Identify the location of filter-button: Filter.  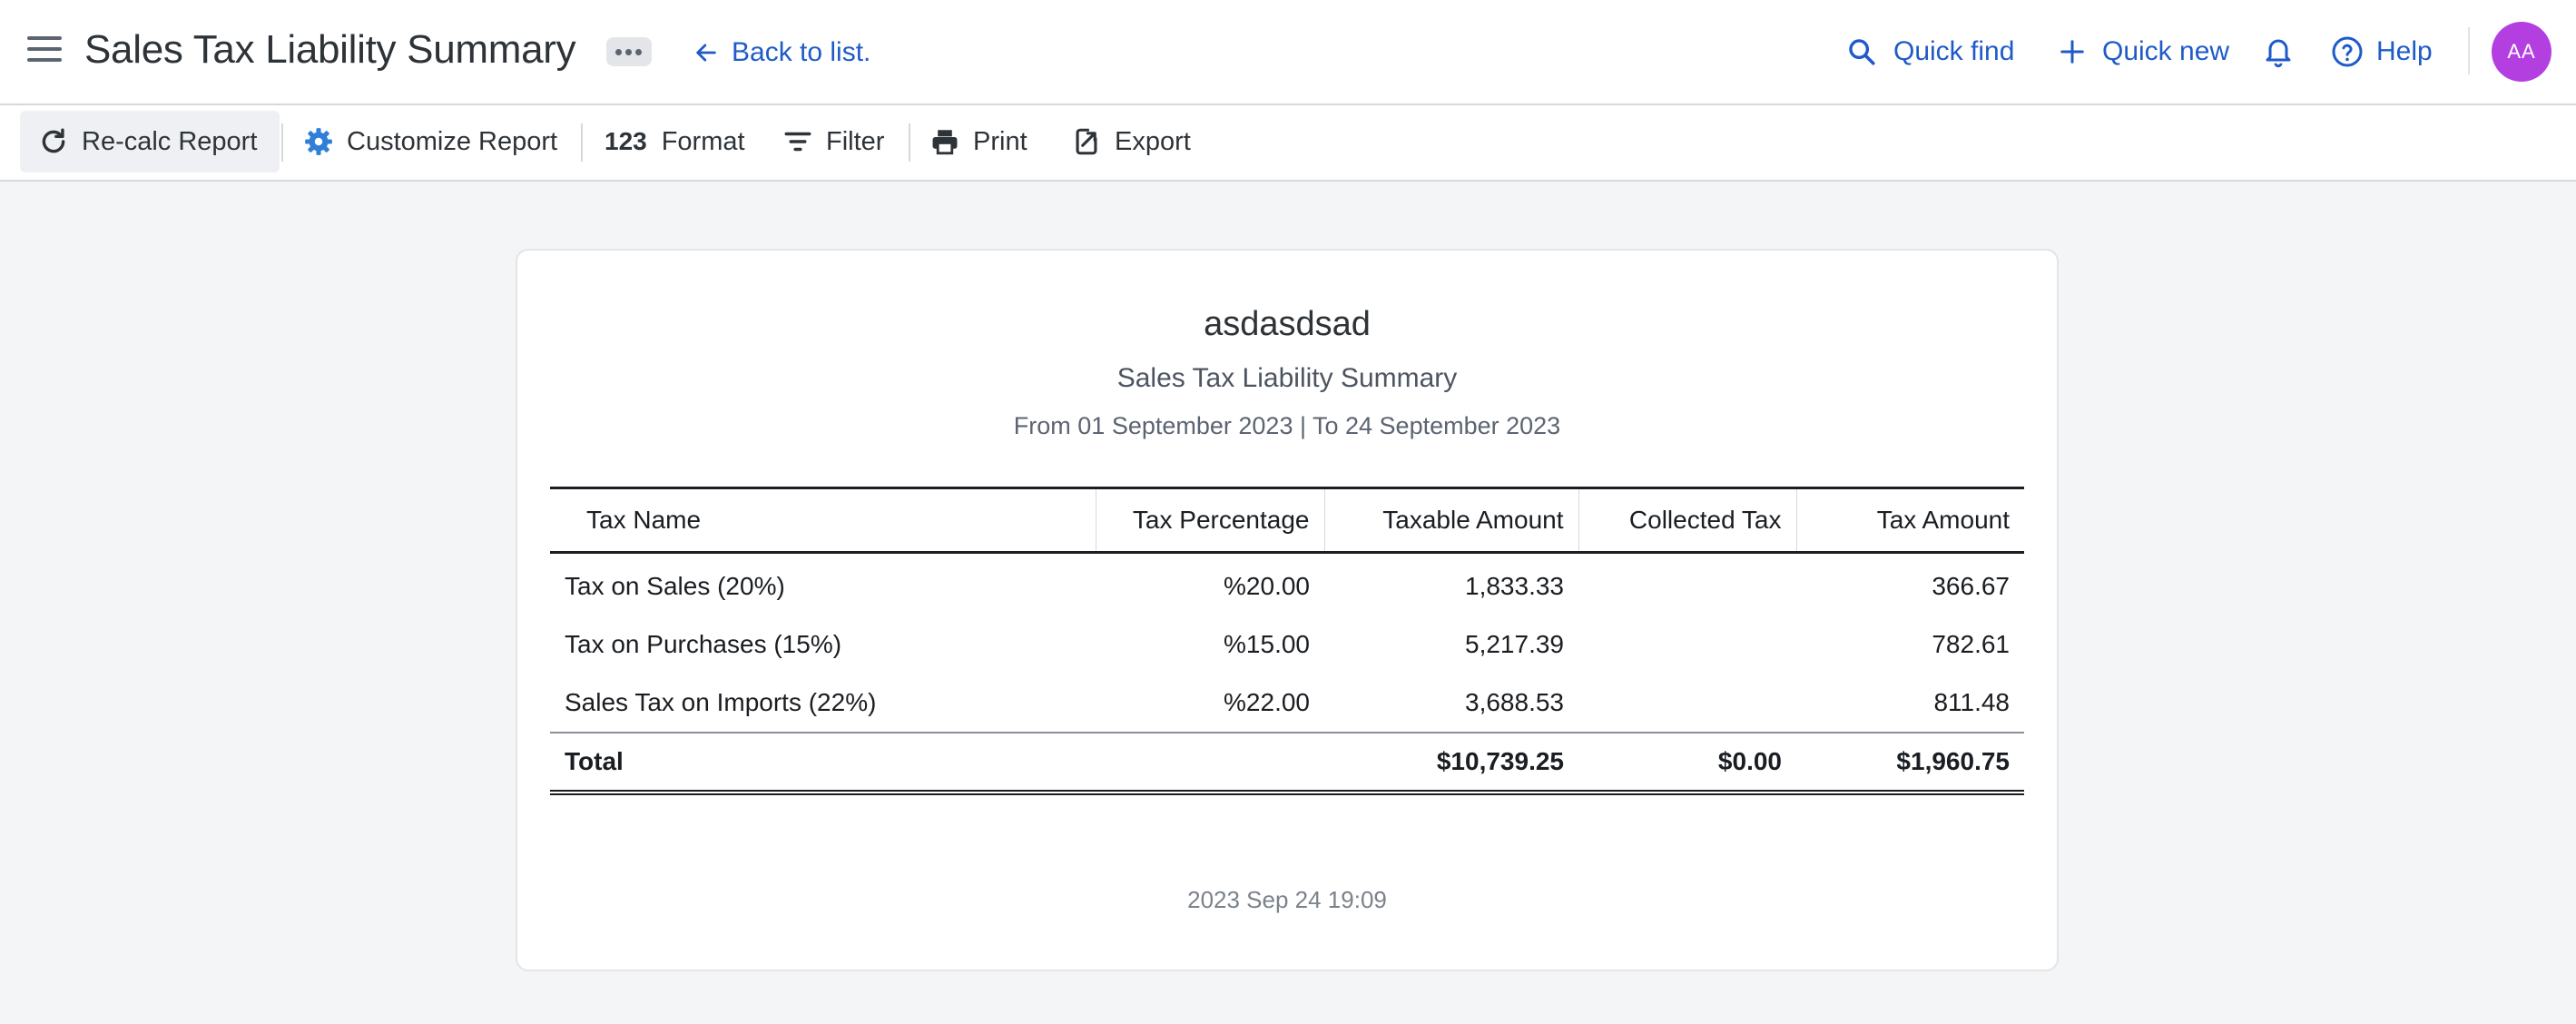
(833, 141).